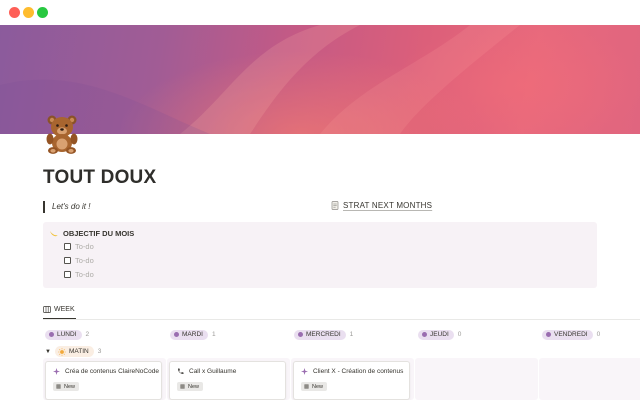 The height and width of the screenshot is (400, 640). I want to click on card-title: Client X - Création de contenus, so click(352, 371).